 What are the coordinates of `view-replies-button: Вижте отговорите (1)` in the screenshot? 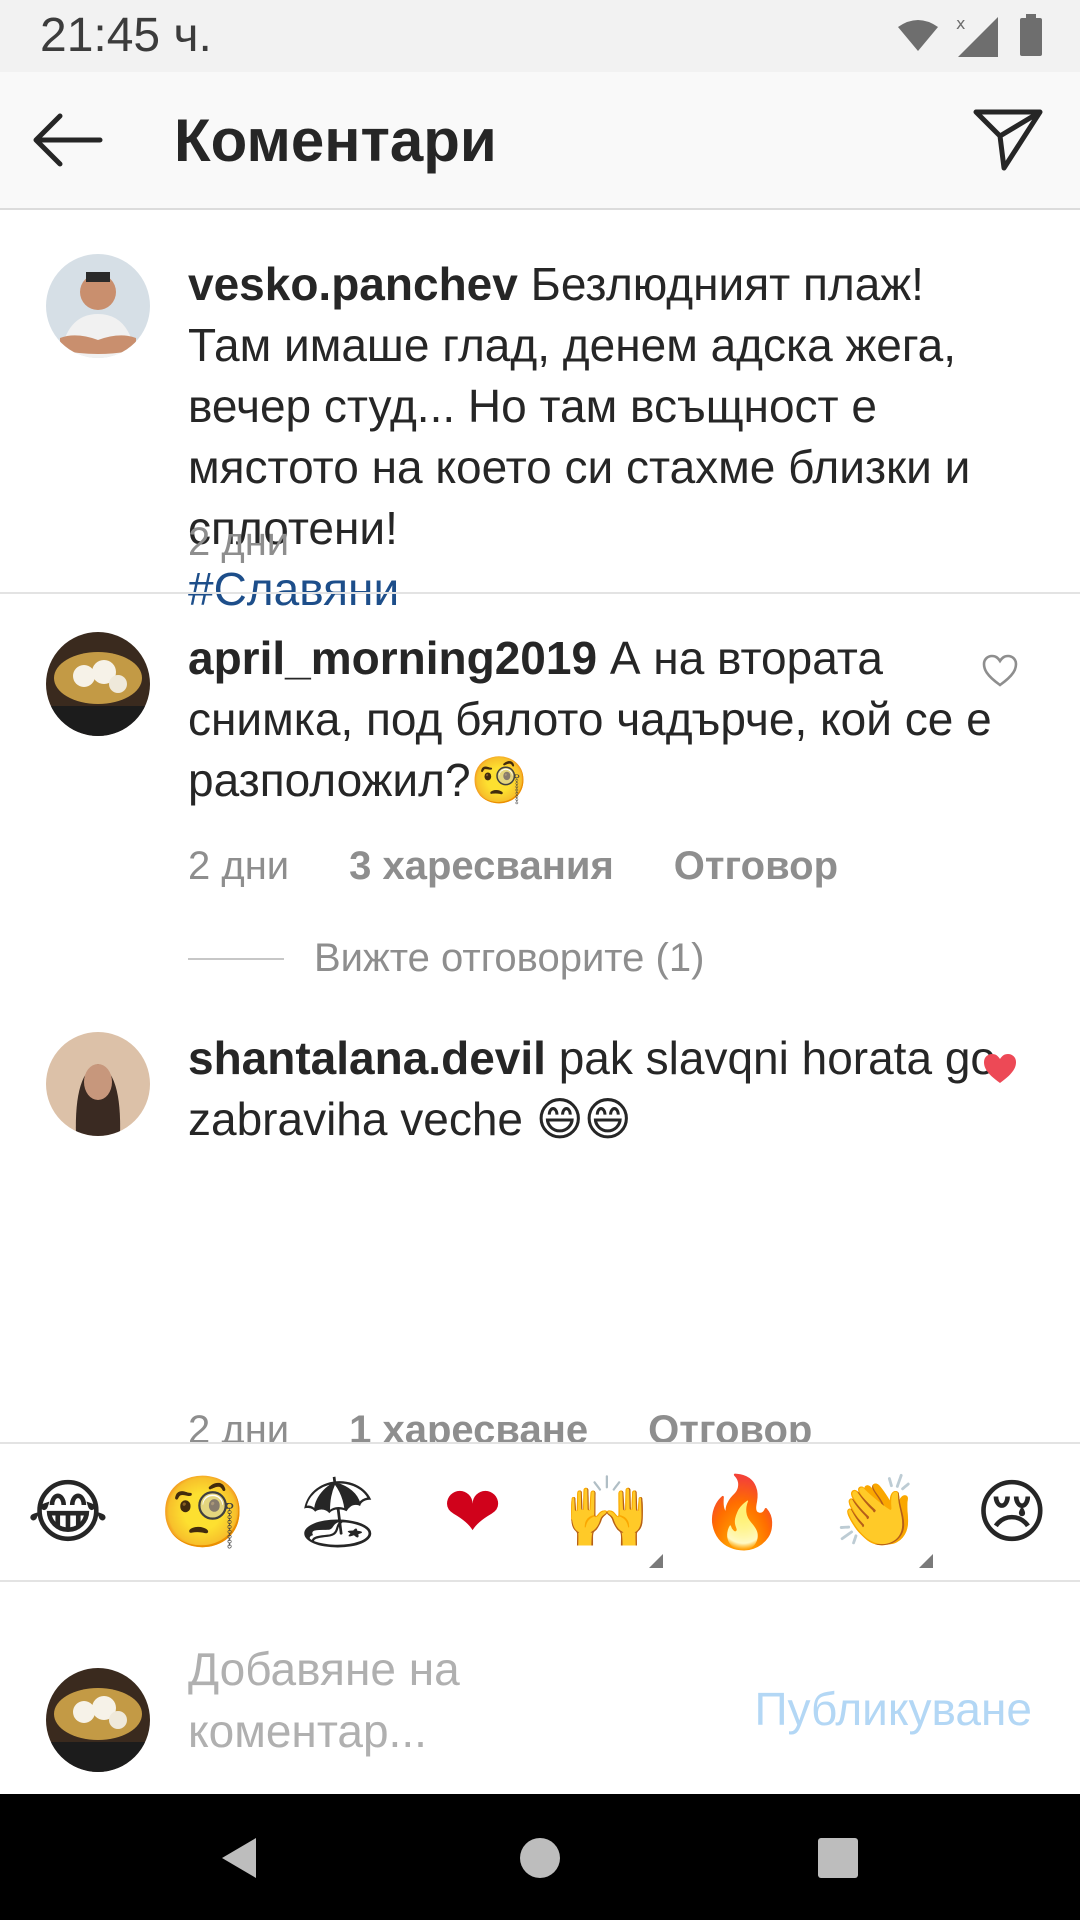 It's located at (446, 958).